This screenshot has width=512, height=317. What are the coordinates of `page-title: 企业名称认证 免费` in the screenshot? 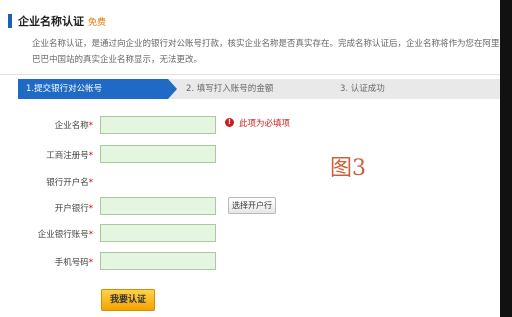 It's located at (62, 21).